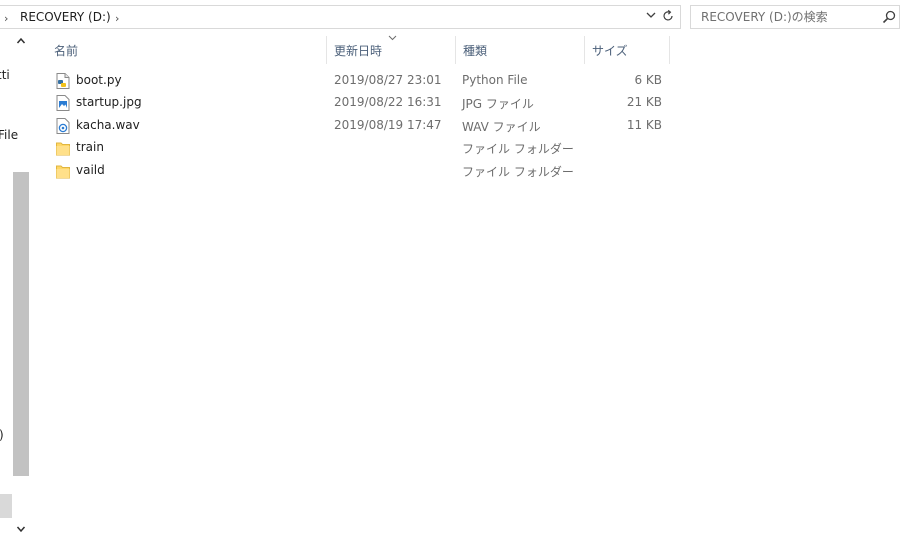  I want to click on file-name: startup.jpg, so click(109, 102).